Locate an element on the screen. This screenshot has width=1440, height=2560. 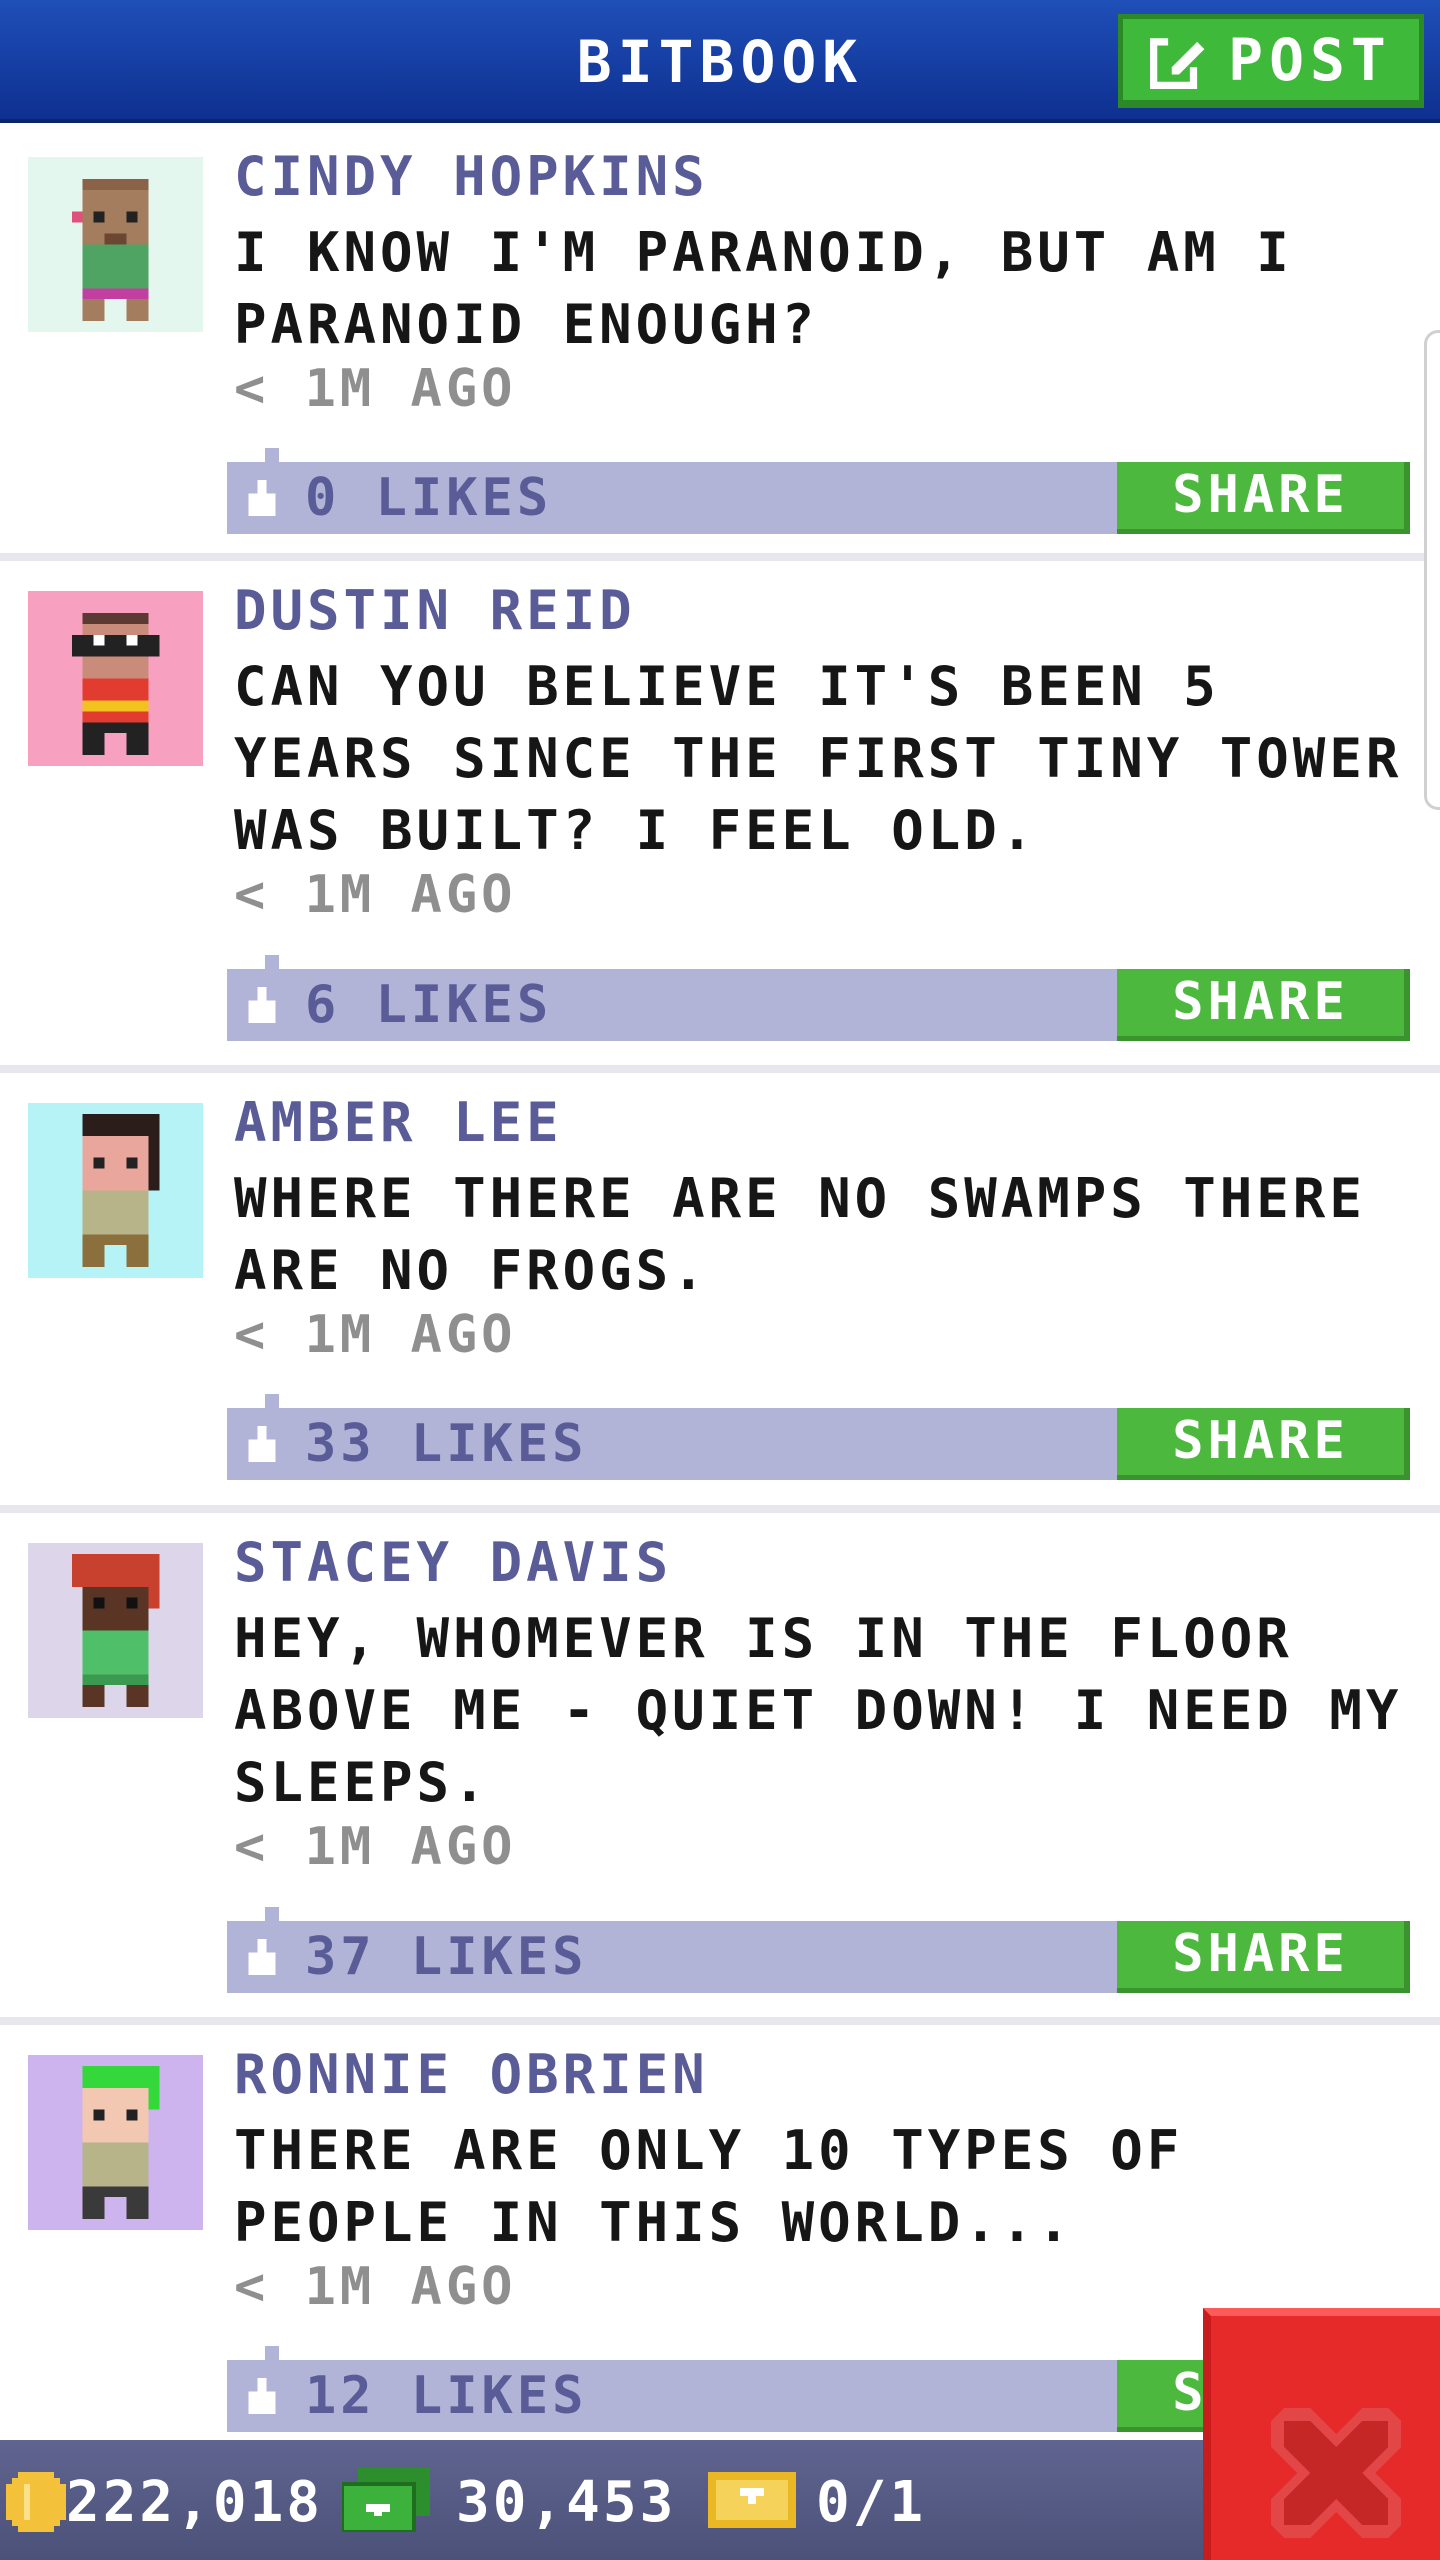
post-author: CINDY HOPKINS is located at coordinates (471, 176).